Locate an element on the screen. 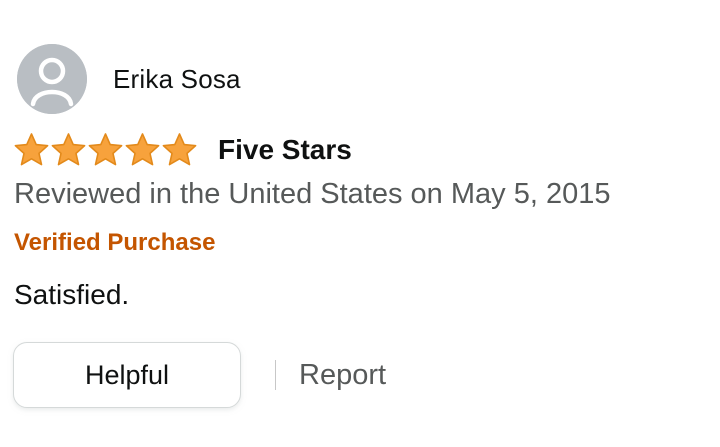  review-actions: Helpful Report is located at coordinates (199, 375).